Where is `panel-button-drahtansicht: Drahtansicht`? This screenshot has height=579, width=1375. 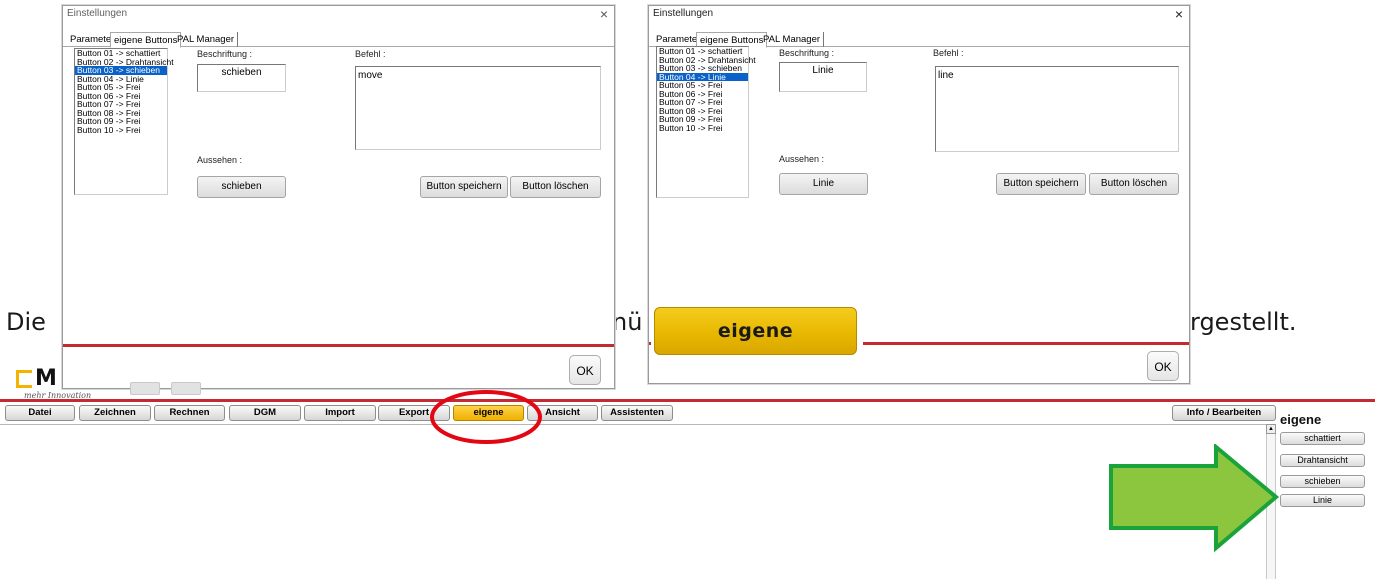 panel-button-drahtansicht: Drahtansicht is located at coordinates (1322, 460).